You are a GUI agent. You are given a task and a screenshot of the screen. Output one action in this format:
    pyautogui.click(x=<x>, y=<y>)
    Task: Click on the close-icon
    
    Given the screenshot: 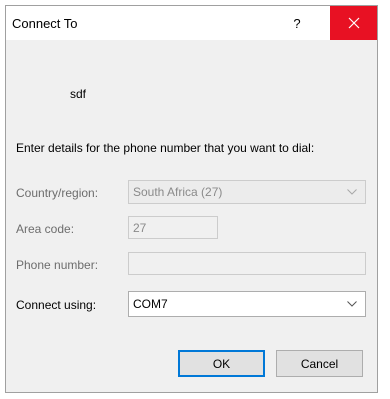 What is the action you would take?
    pyautogui.click(x=353, y=23)
    